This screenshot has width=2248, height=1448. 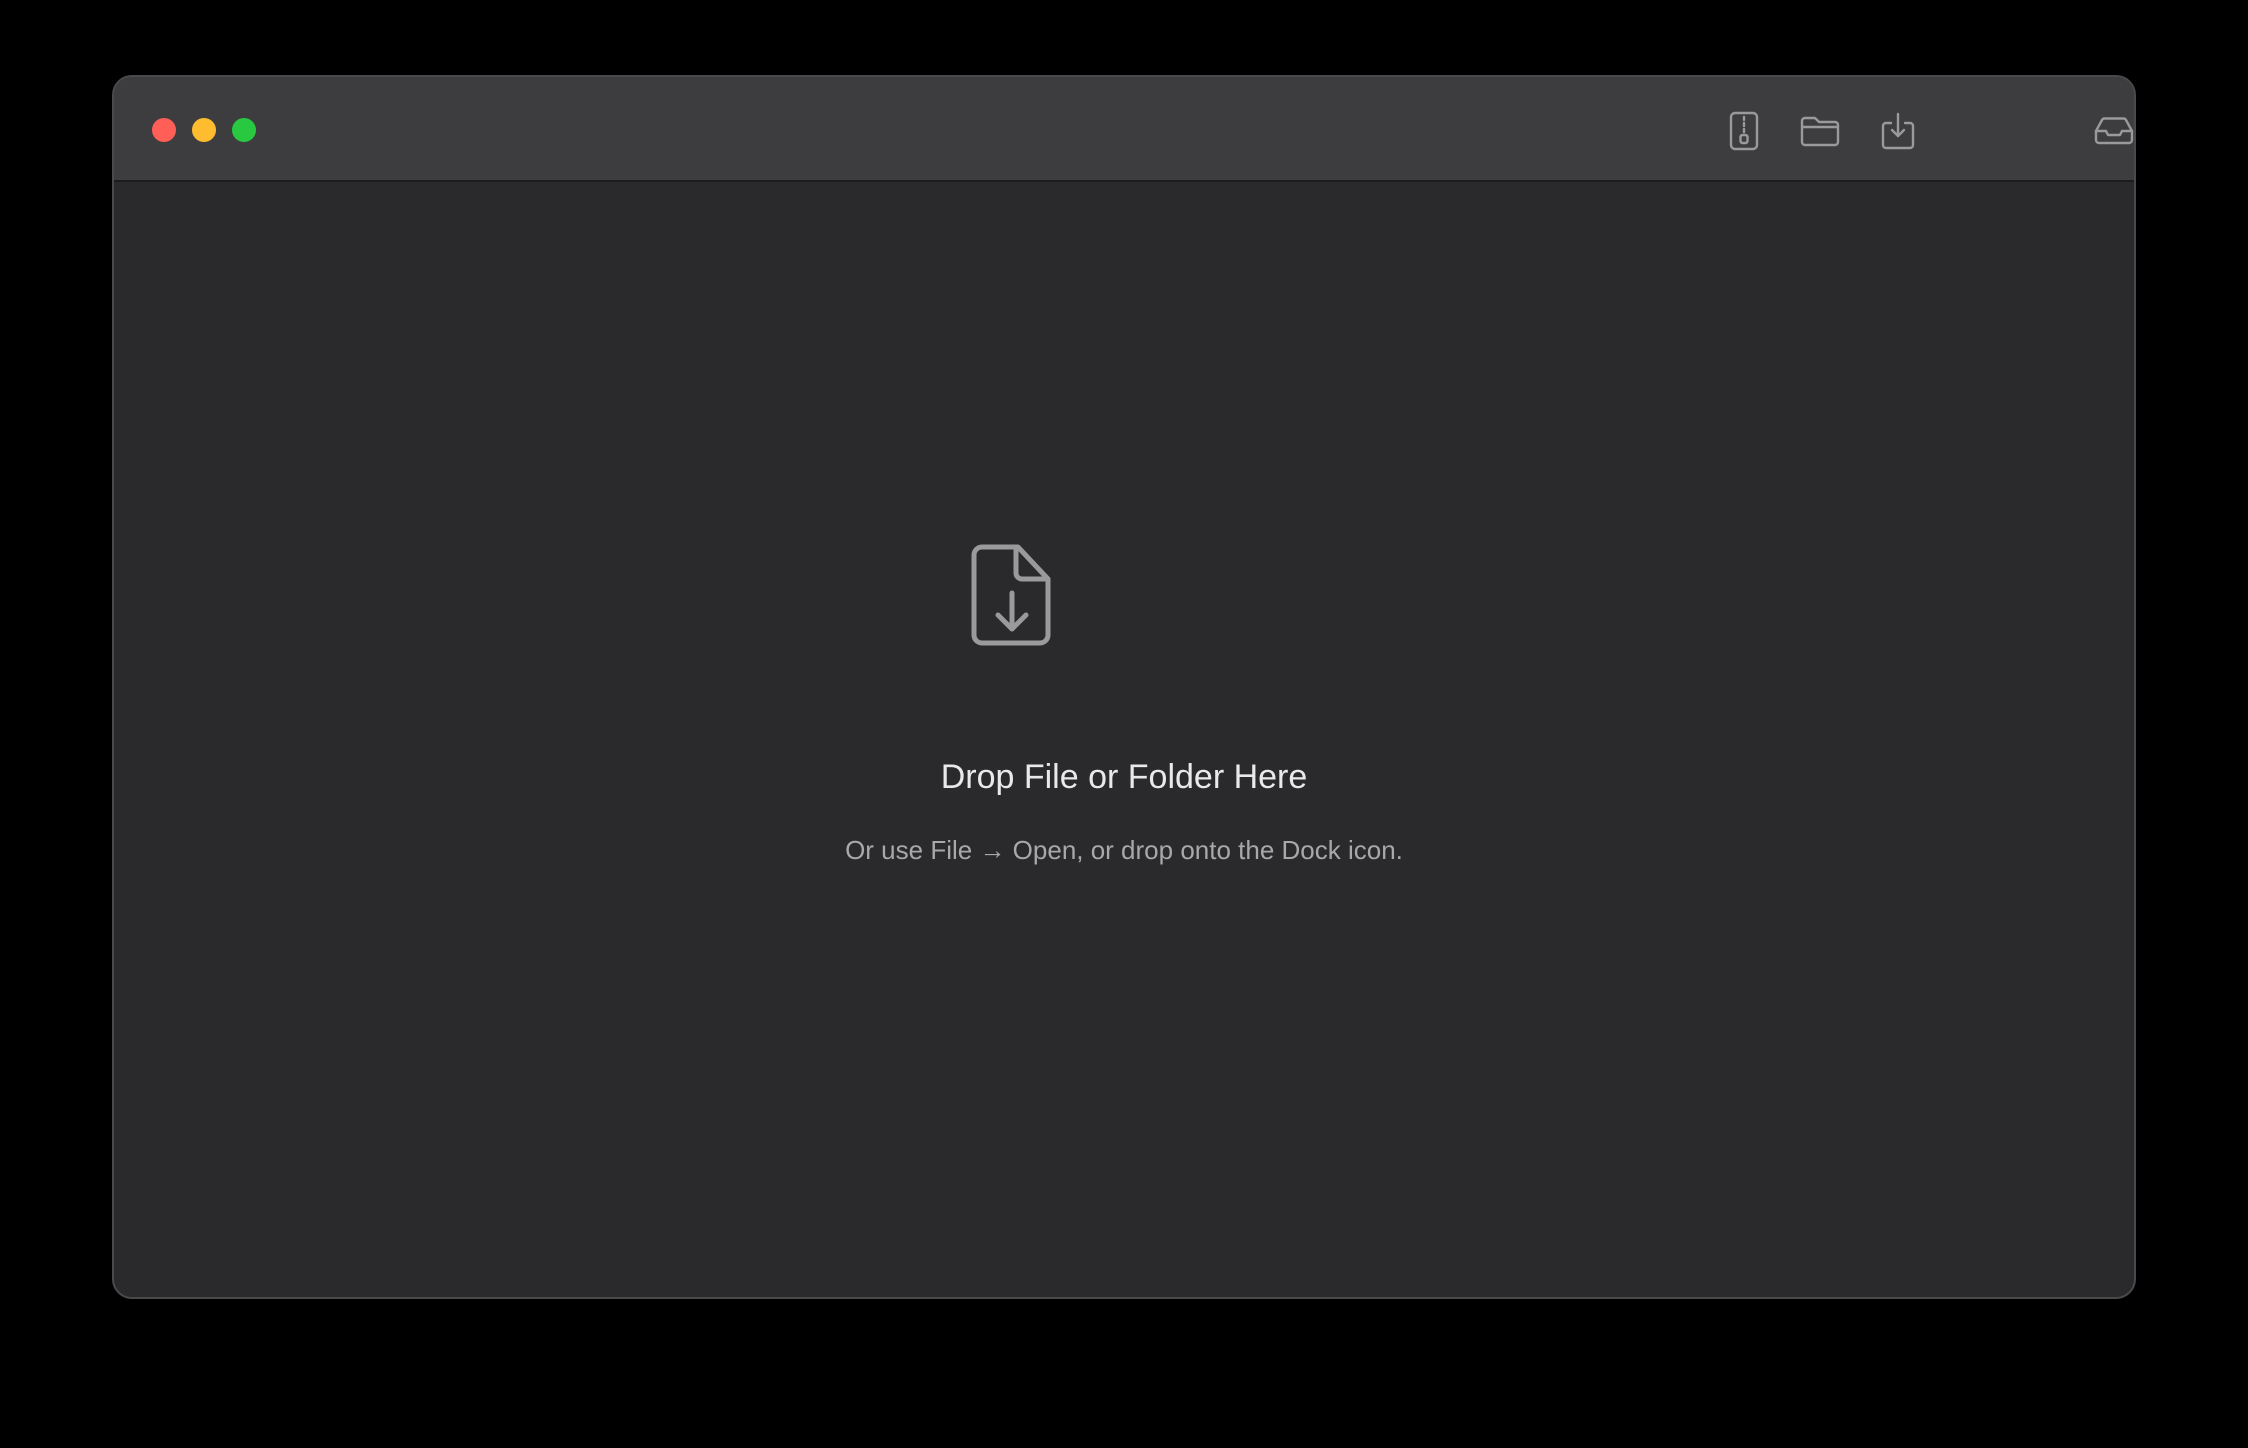 I want to click on drop-title: Drop File or Folder Here, so click(x=1124, y=777).